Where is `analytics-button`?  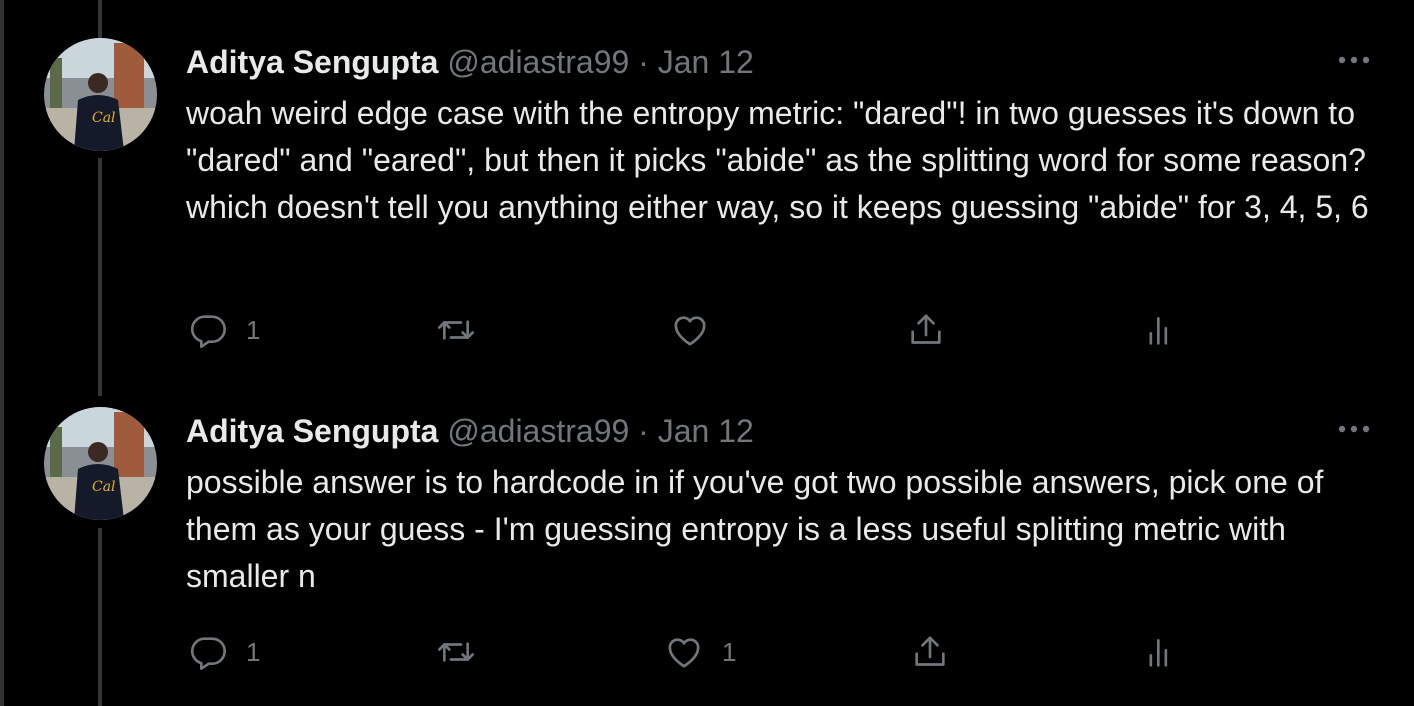
analytics-button is located at coordinates (1160, 652).